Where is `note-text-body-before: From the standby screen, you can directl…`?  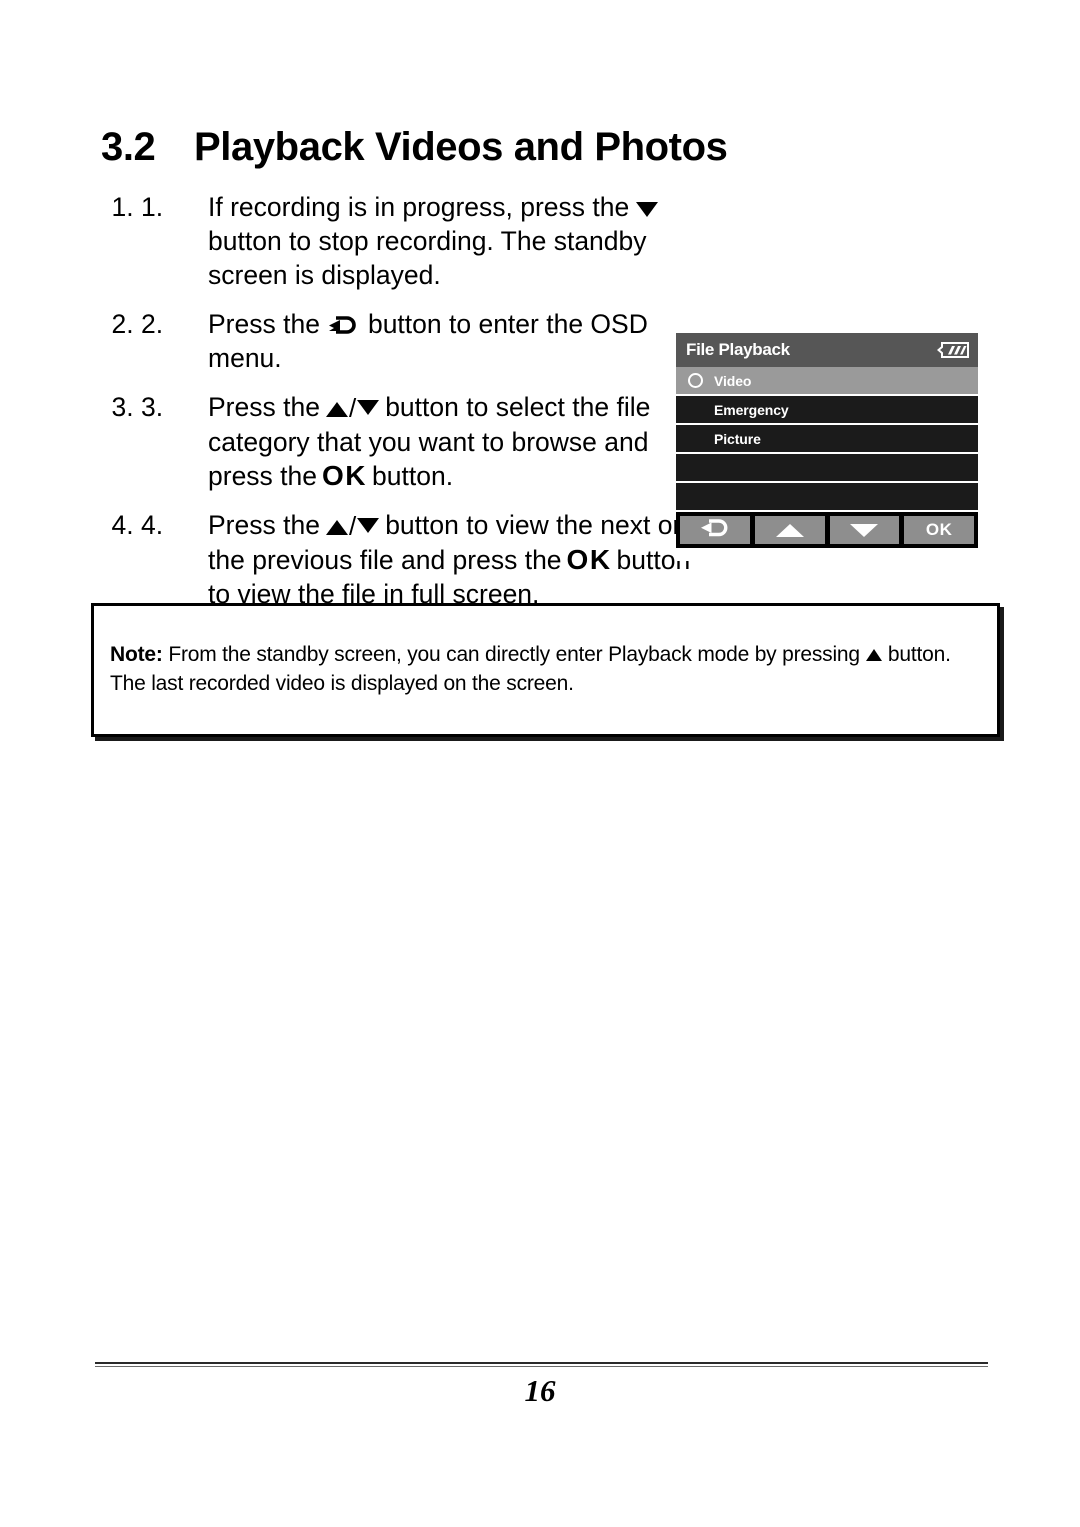
note-text-body-before: From the standby screen, you can directl… is located at coordinates (514, 654).